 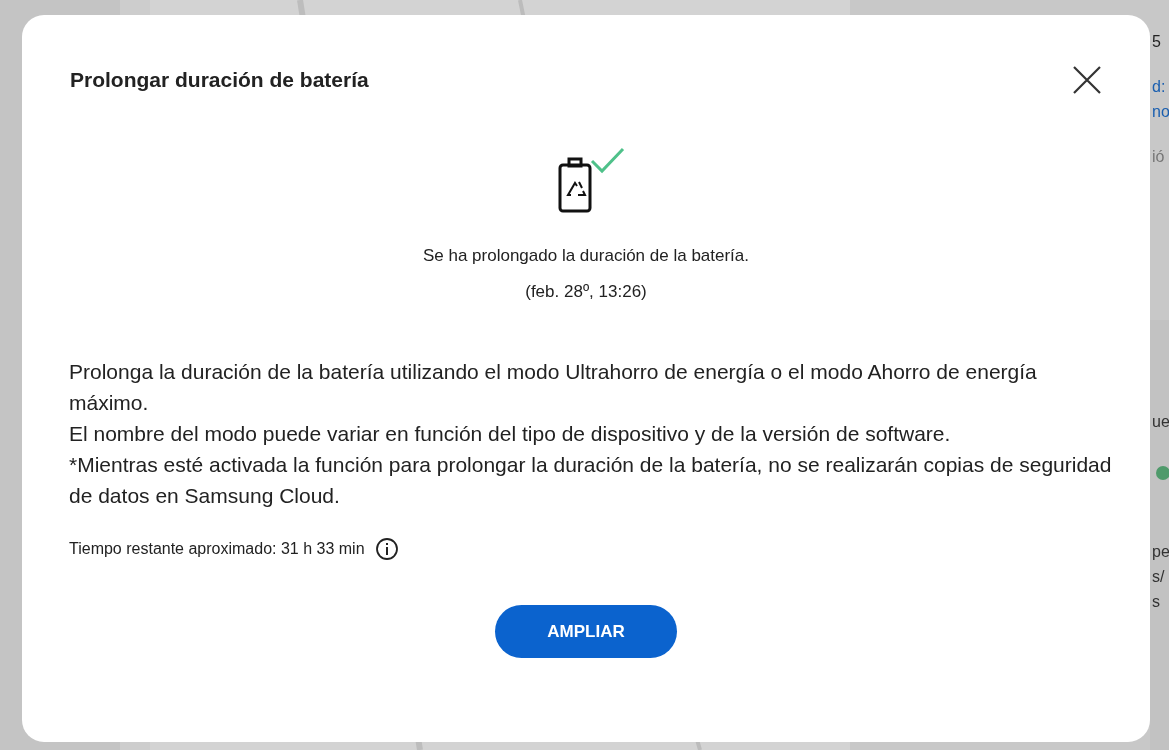 What do you see at coordinates (590, 480) in the screenshot?
I see `body-paragraph: *Mientras esté activada la función para prolongar la duración de la batería, no se realizarán copias de seguridad de datos en Samsung Cloud.` at bounding box center [590, 480].